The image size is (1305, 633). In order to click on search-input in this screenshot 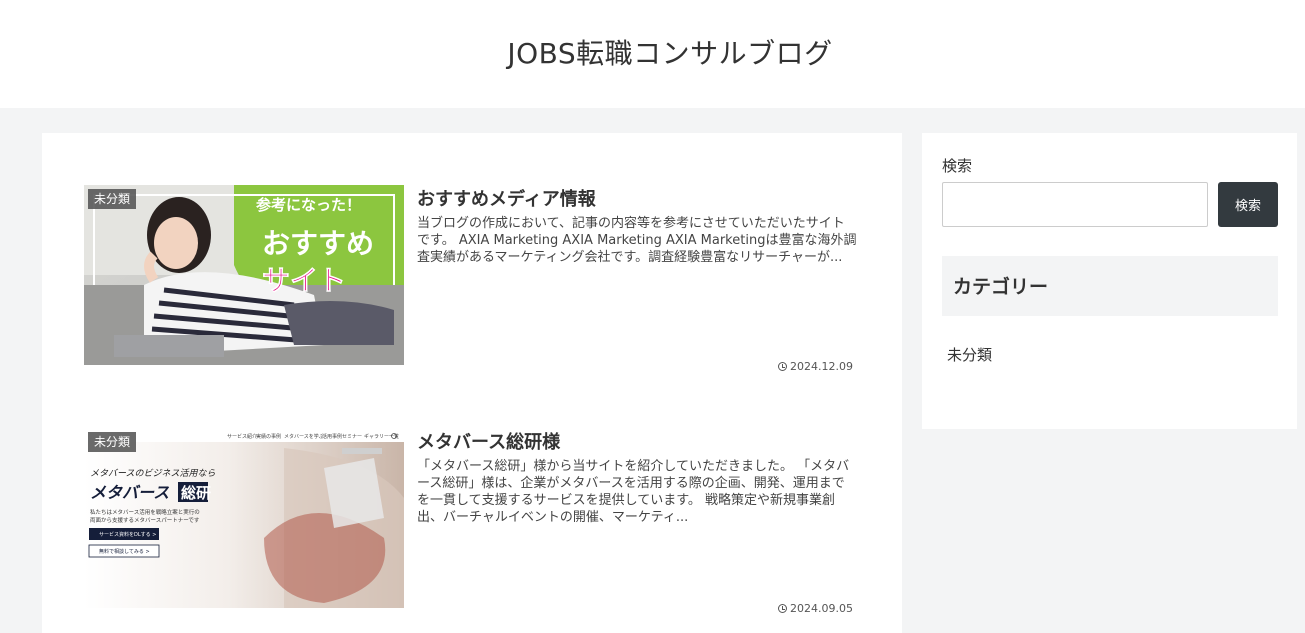, I will do `click(1075, 204)`.